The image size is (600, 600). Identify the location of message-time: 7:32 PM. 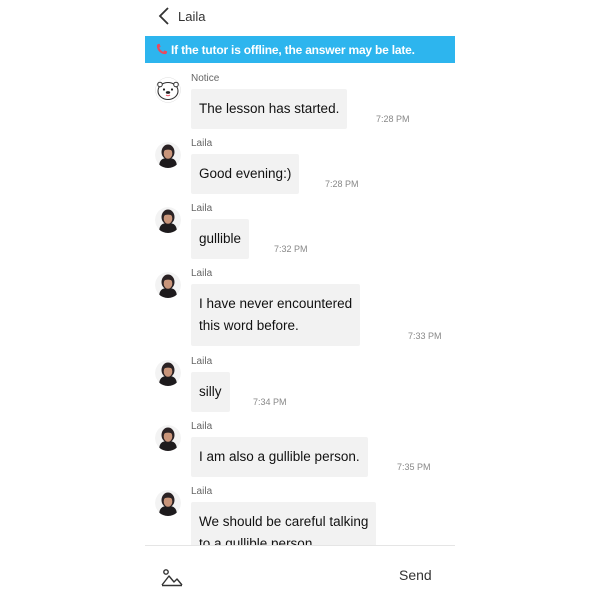
(291, 249).